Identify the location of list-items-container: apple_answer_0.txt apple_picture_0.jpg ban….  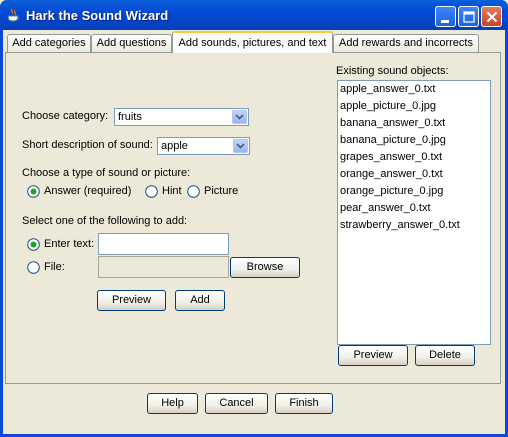
(414, 157).